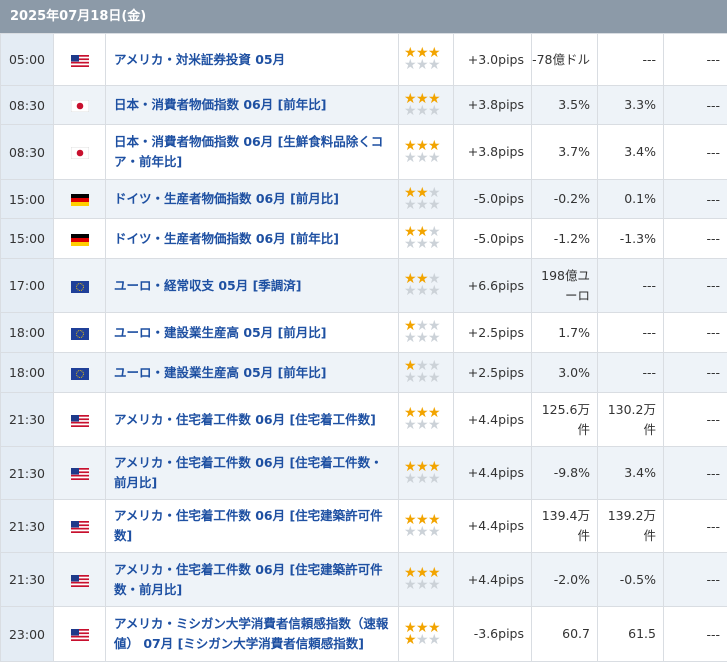 This screenshot has width=727, height=667. What do you see at coordinates (564, 238) in the screenshot?
I see `previous-value: -1.2%` at bounding box center [564, 238].